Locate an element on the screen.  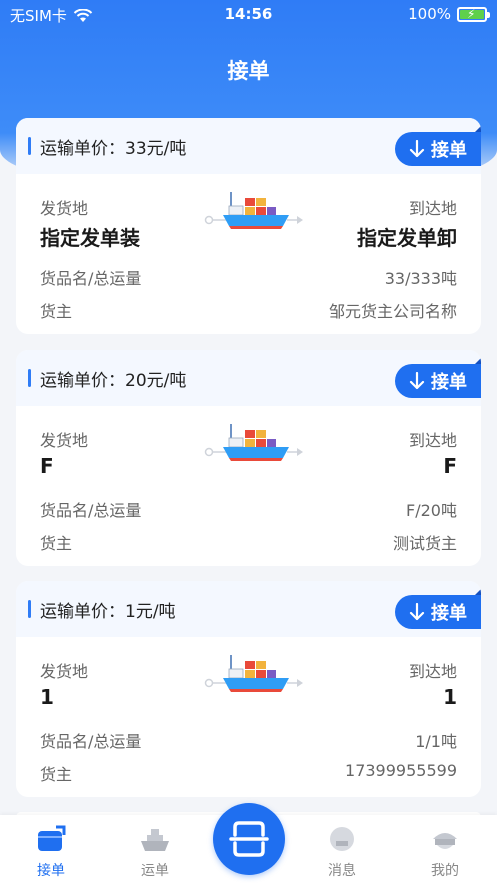
tab-label: 消息 is located at coordinates (342, 871).